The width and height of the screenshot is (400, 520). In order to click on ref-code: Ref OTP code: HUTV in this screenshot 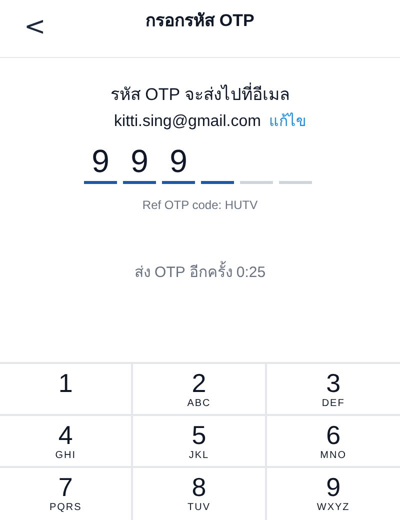, I will do `click(200, 205)`.